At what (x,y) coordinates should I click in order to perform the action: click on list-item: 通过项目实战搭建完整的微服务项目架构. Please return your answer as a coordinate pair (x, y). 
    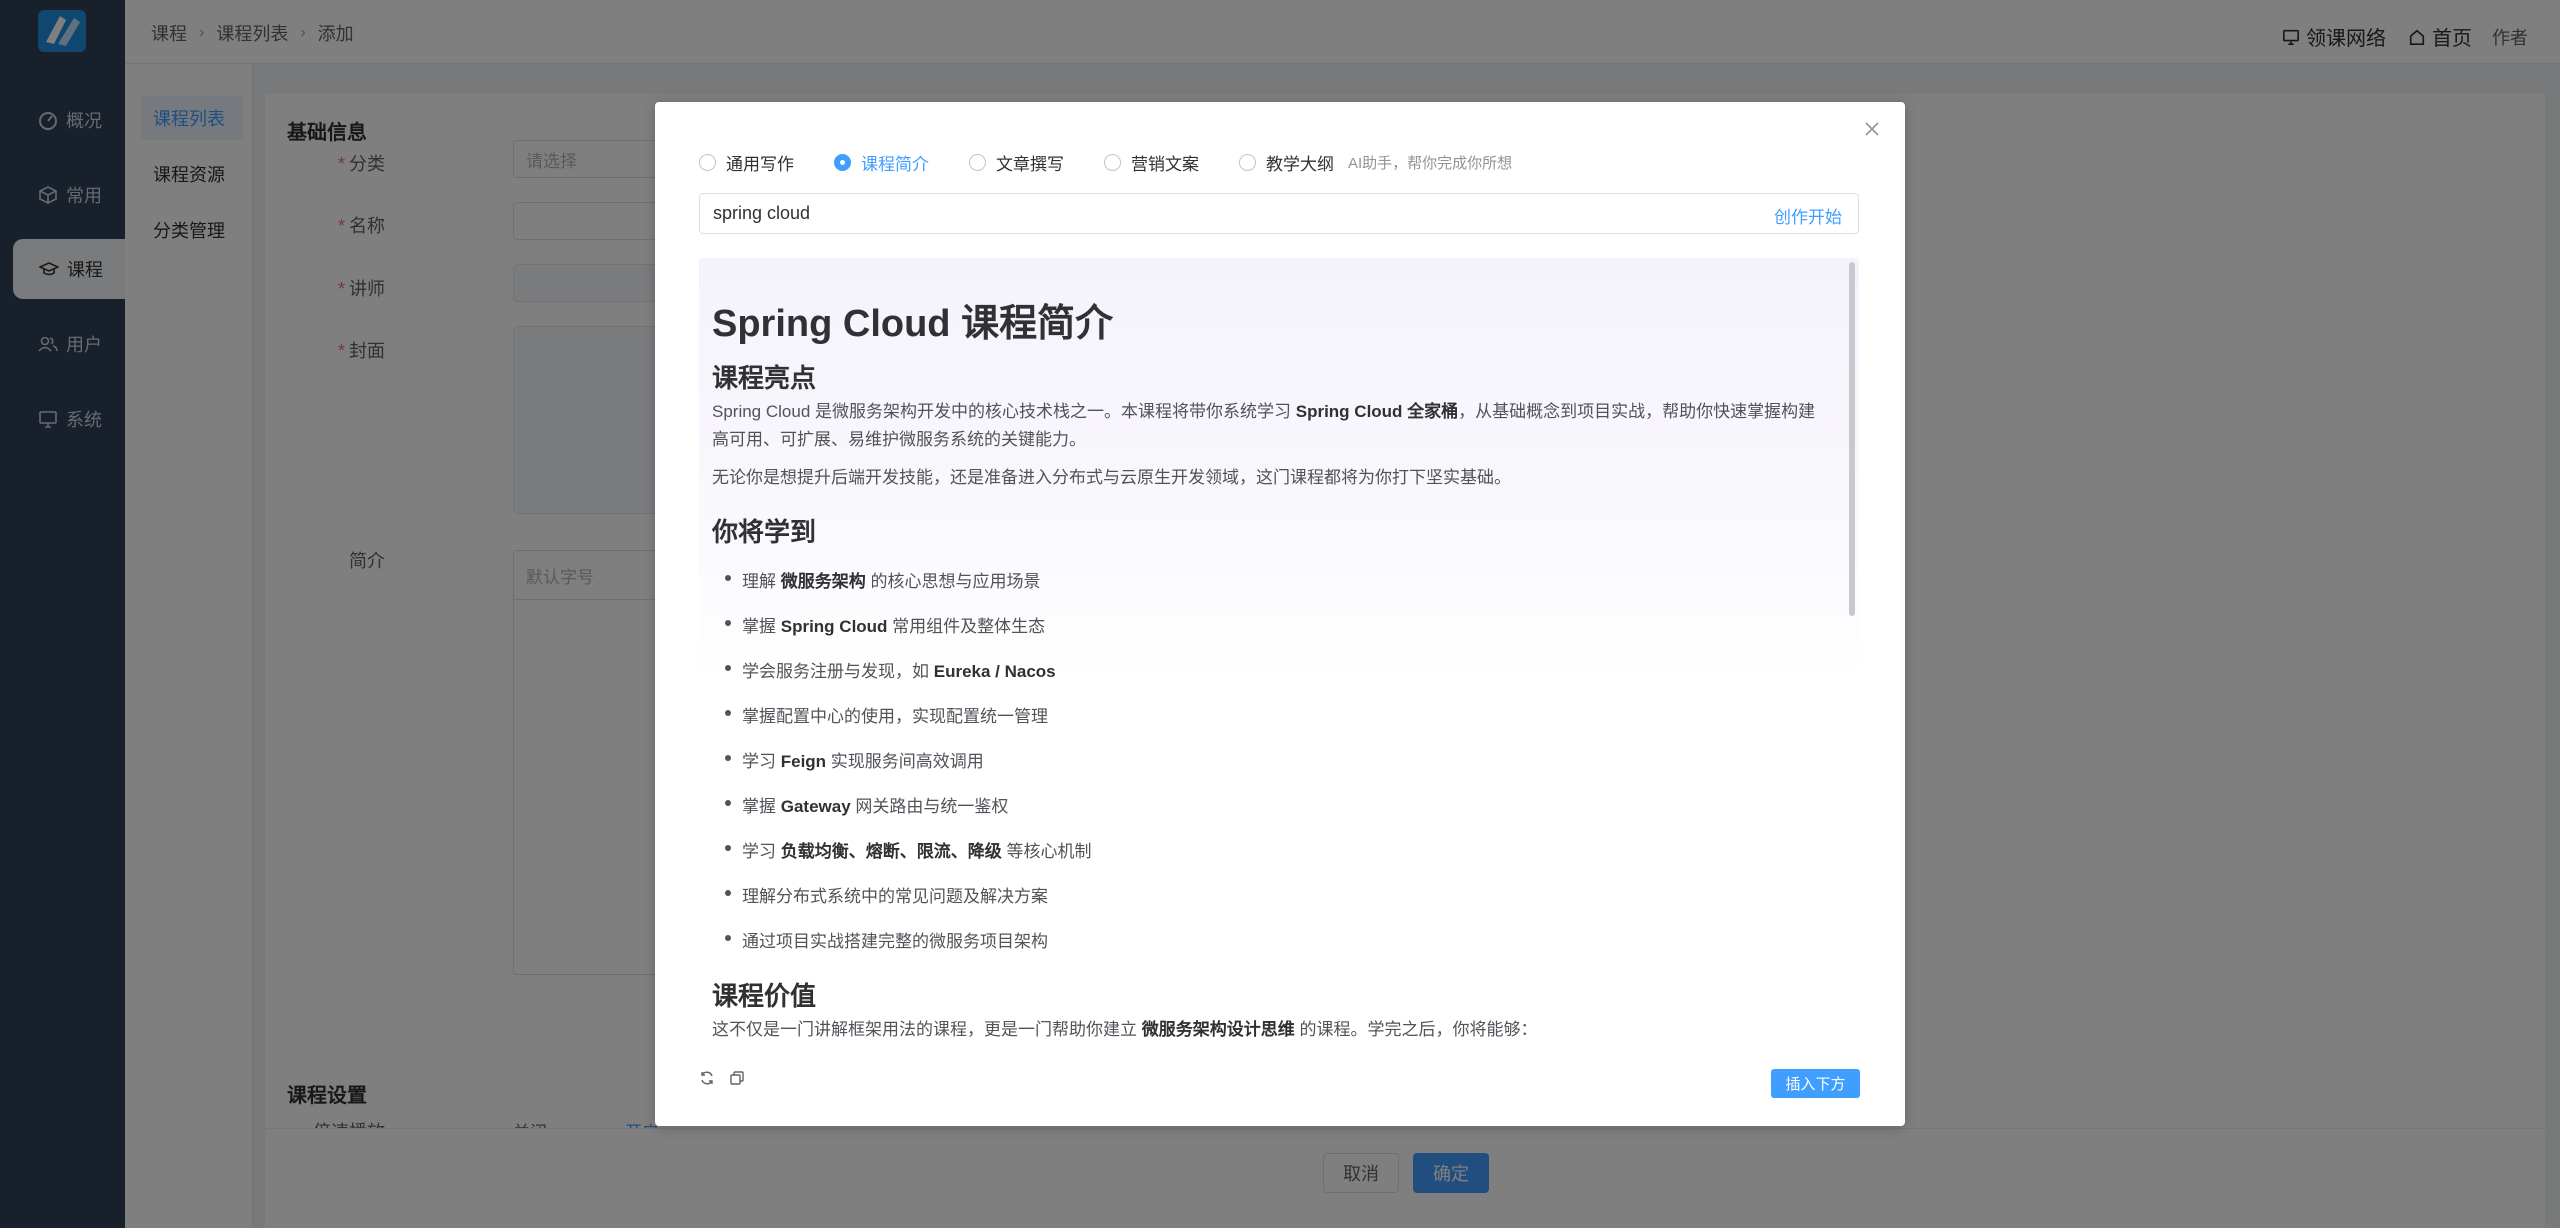
    Looking at the image, I should click on (886, 939).